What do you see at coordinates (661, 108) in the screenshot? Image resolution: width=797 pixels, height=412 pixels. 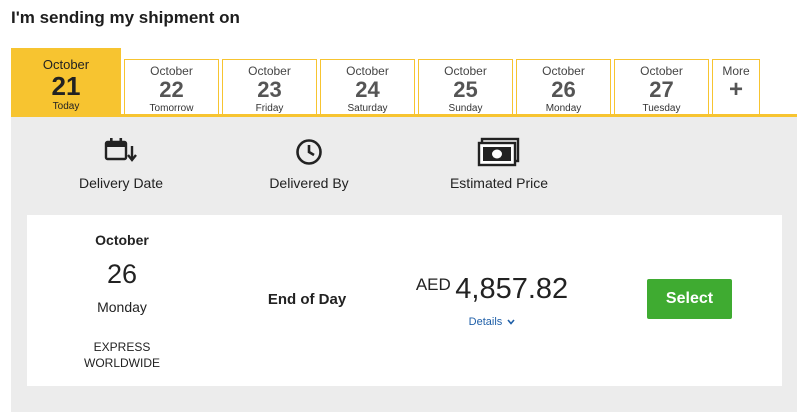 I see `tab-weekday: Tuesday` at bounding box center [661, 108].